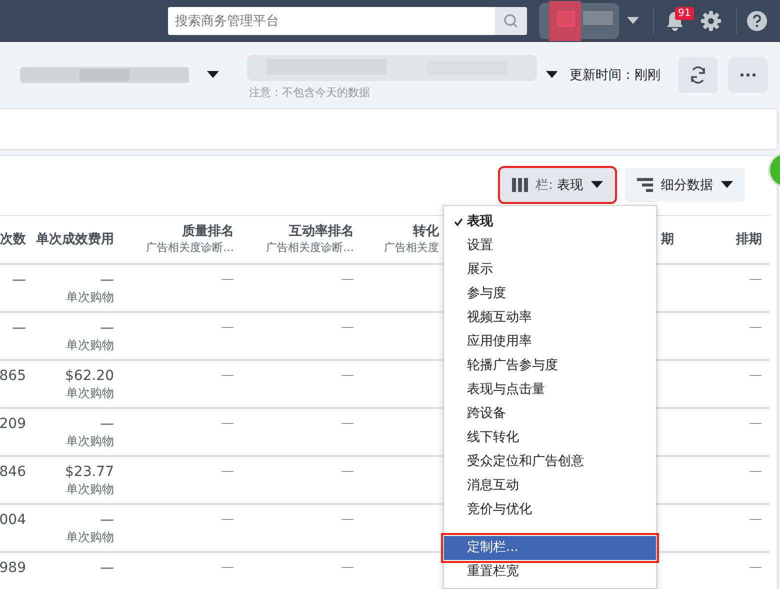 The width and height of the screenshot is (780, 589). I want to click on column-header: 期, so click(667, 240).